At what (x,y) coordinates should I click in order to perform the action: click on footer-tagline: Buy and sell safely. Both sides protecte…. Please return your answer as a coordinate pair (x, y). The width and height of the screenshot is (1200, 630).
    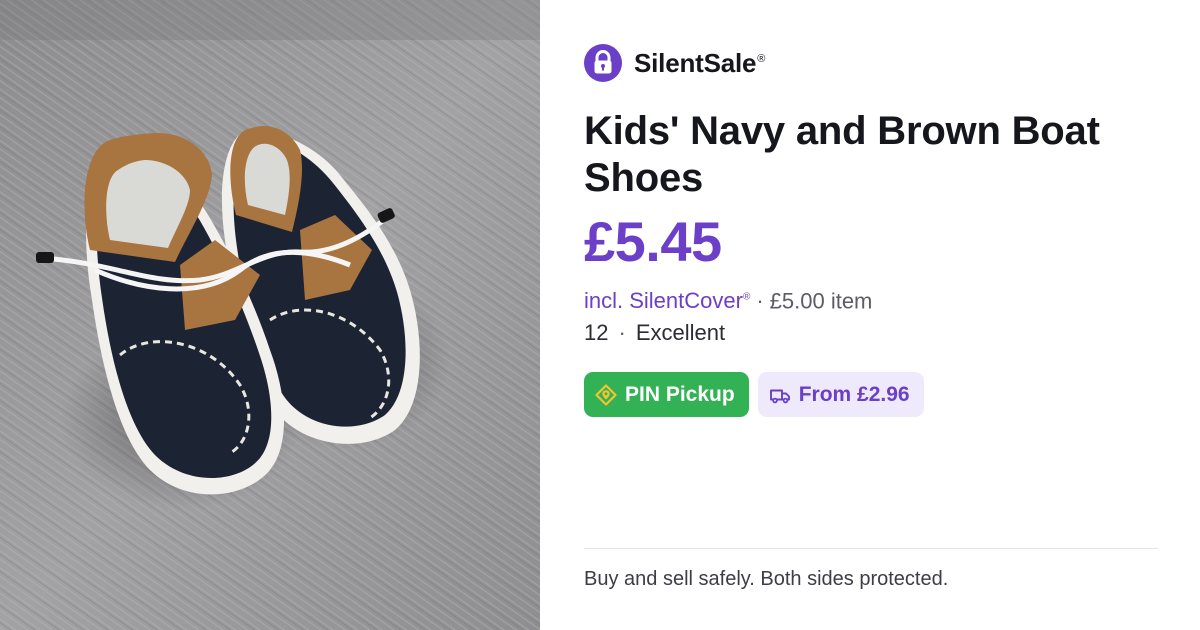
    Looking at the image, I should click on (766, 579).